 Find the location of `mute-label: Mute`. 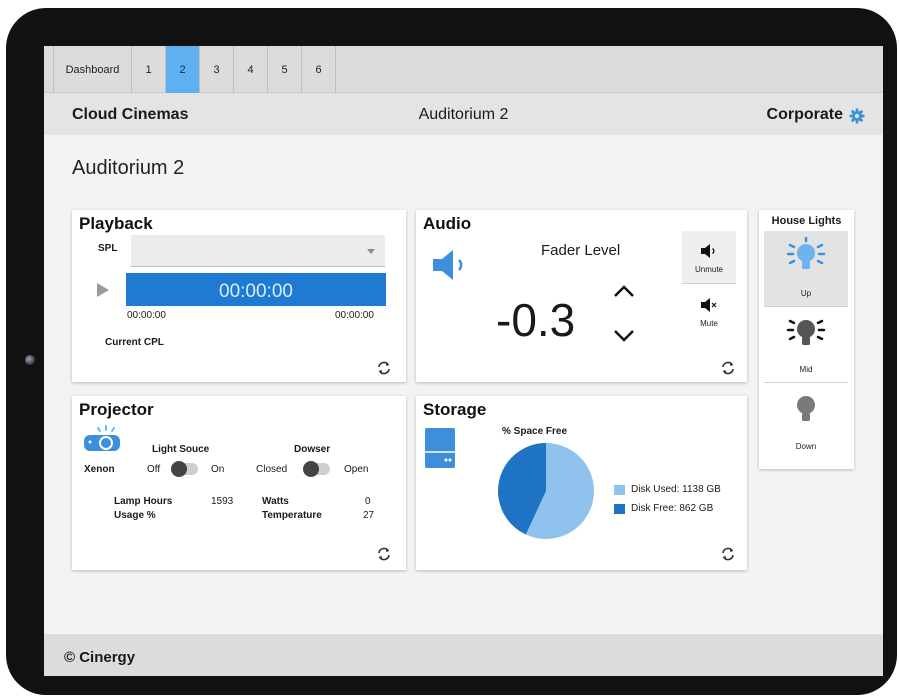

mute-label: Mute is located at coordinates (709, 323).